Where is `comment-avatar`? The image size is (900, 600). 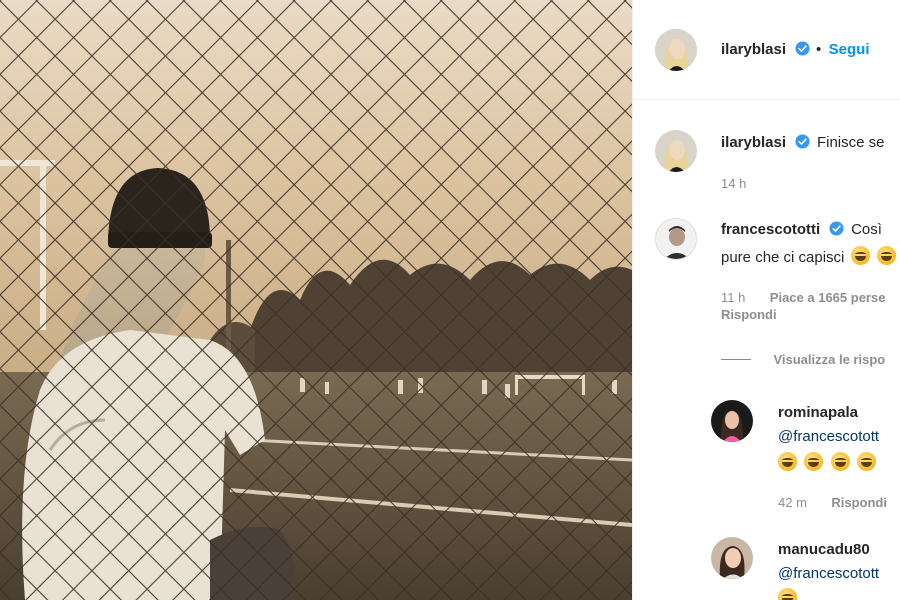
comment-avatar is located at coordinates (676, 239).